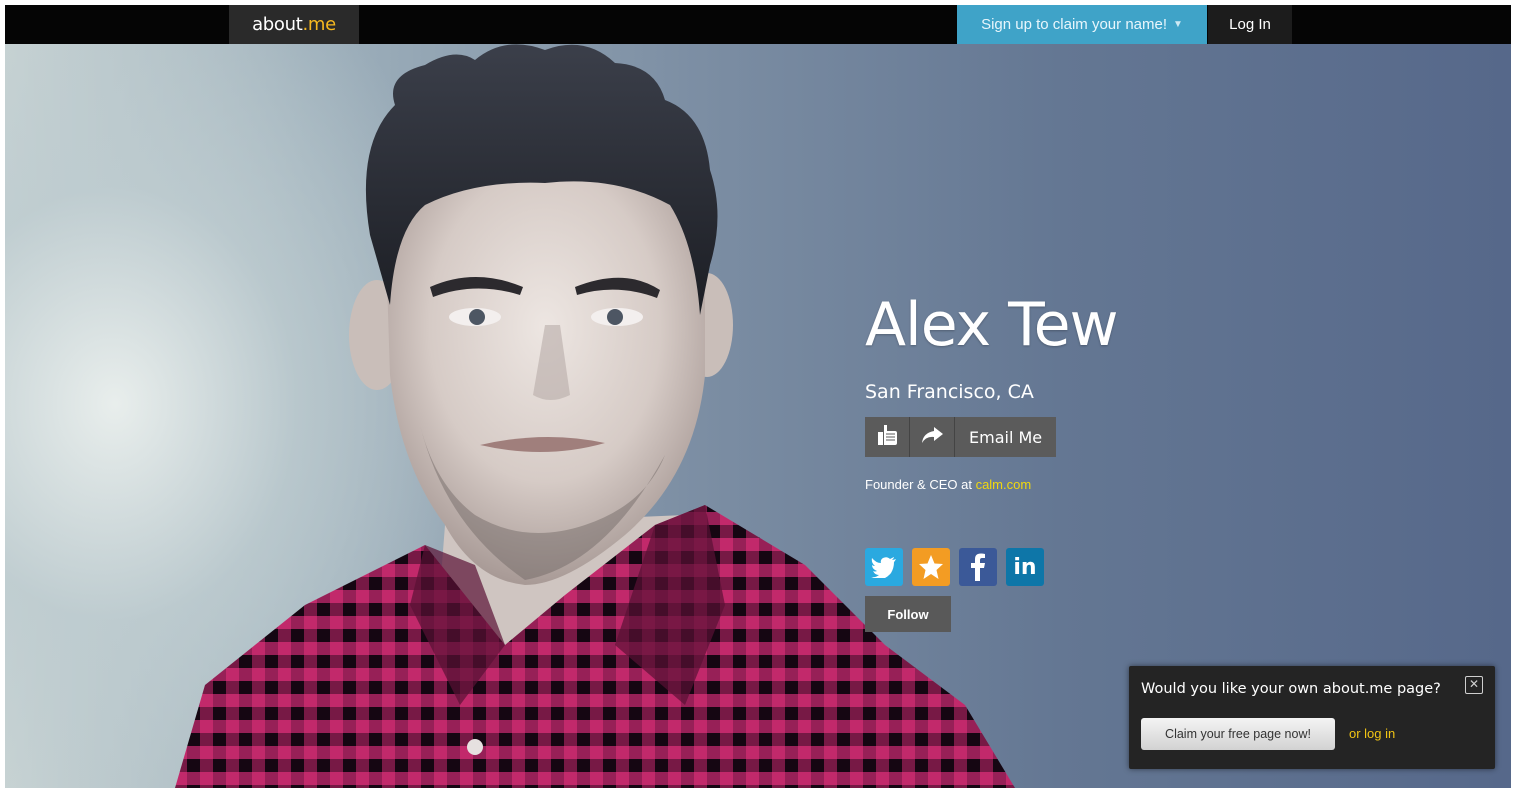 The width and height of the screenshot is (1516, 793). What do you see at coordinates (277, 24) in the screenshot?
I see `logo-text: about` at bounding box center [277, 24].